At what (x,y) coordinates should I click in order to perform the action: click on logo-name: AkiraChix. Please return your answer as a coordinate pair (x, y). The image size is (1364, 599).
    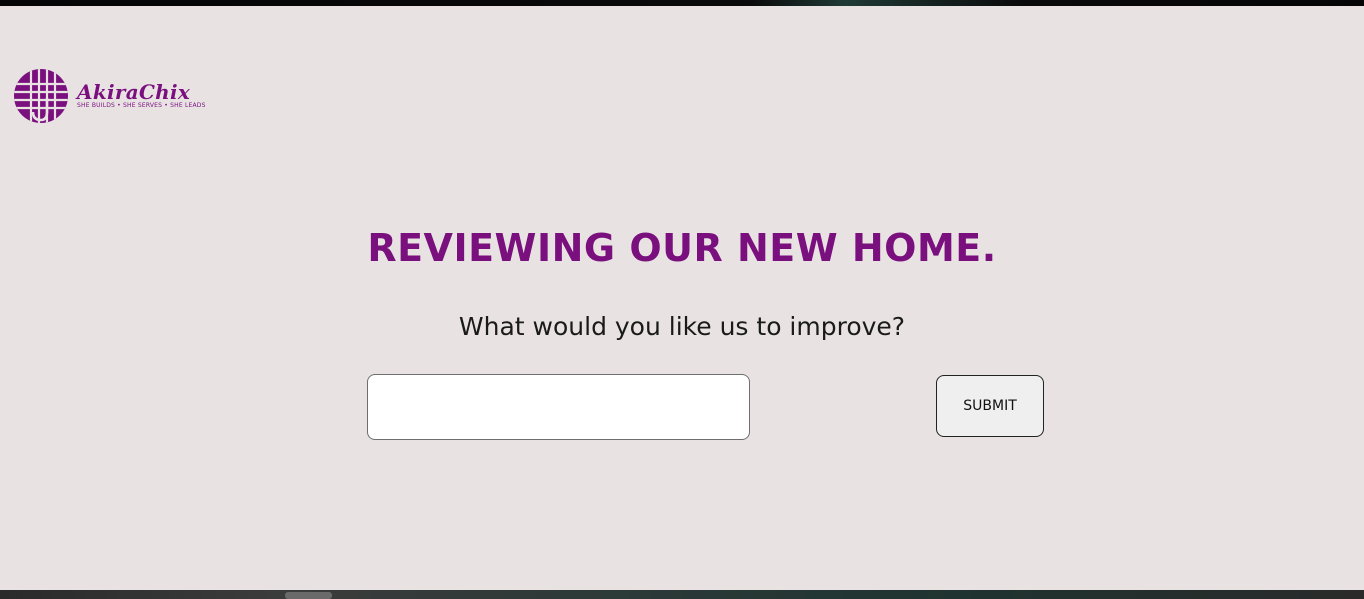
    Looking at the image, I should click on (134, 92).